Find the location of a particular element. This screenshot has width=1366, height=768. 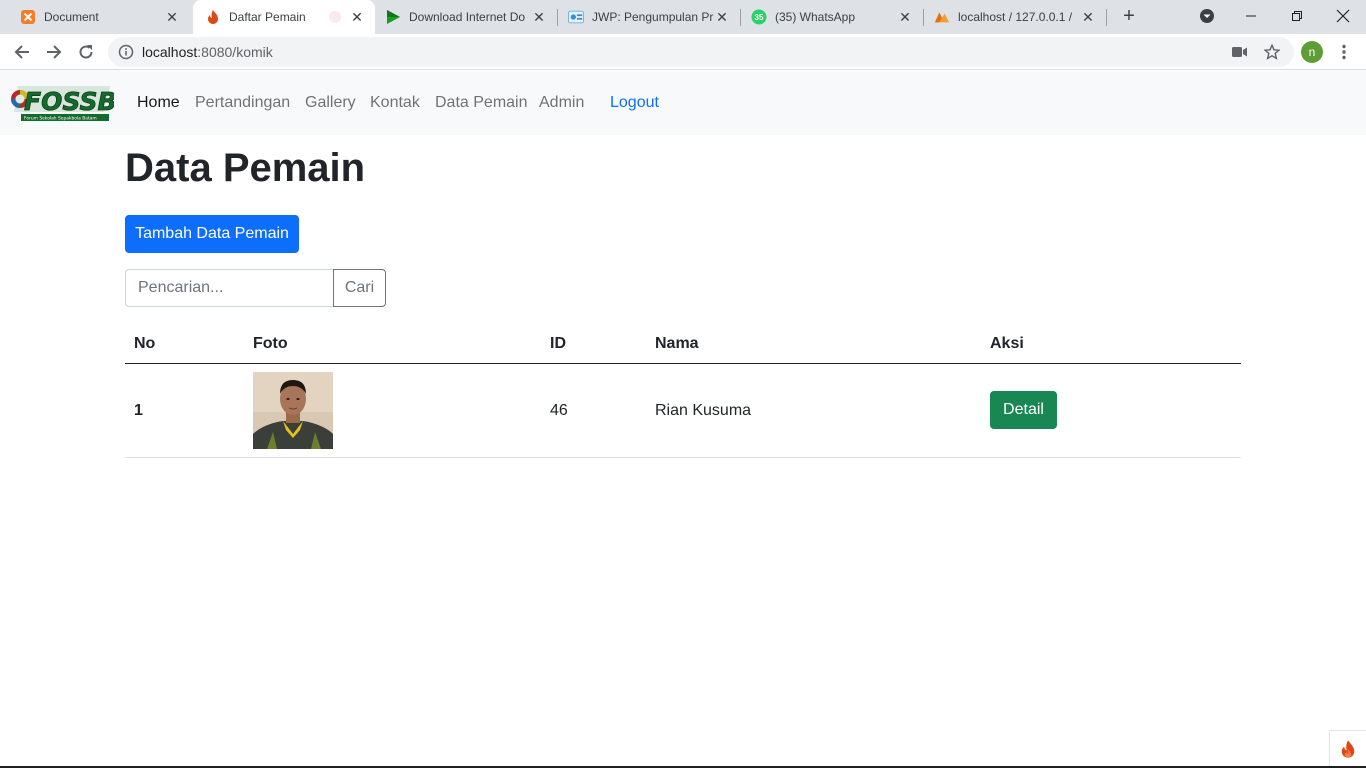

tab-download-idm: Download Internet Do ✕ is located at coordinates (466, 17).